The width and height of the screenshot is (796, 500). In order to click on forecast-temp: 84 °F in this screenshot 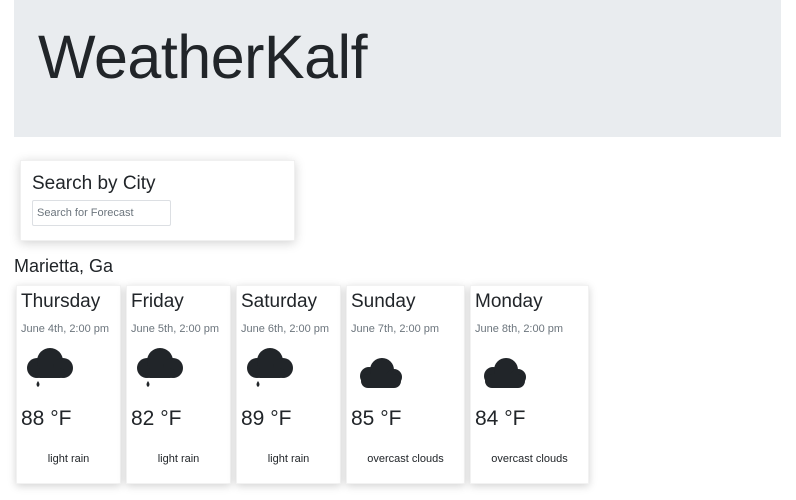, I will do `click(500, 418)`.